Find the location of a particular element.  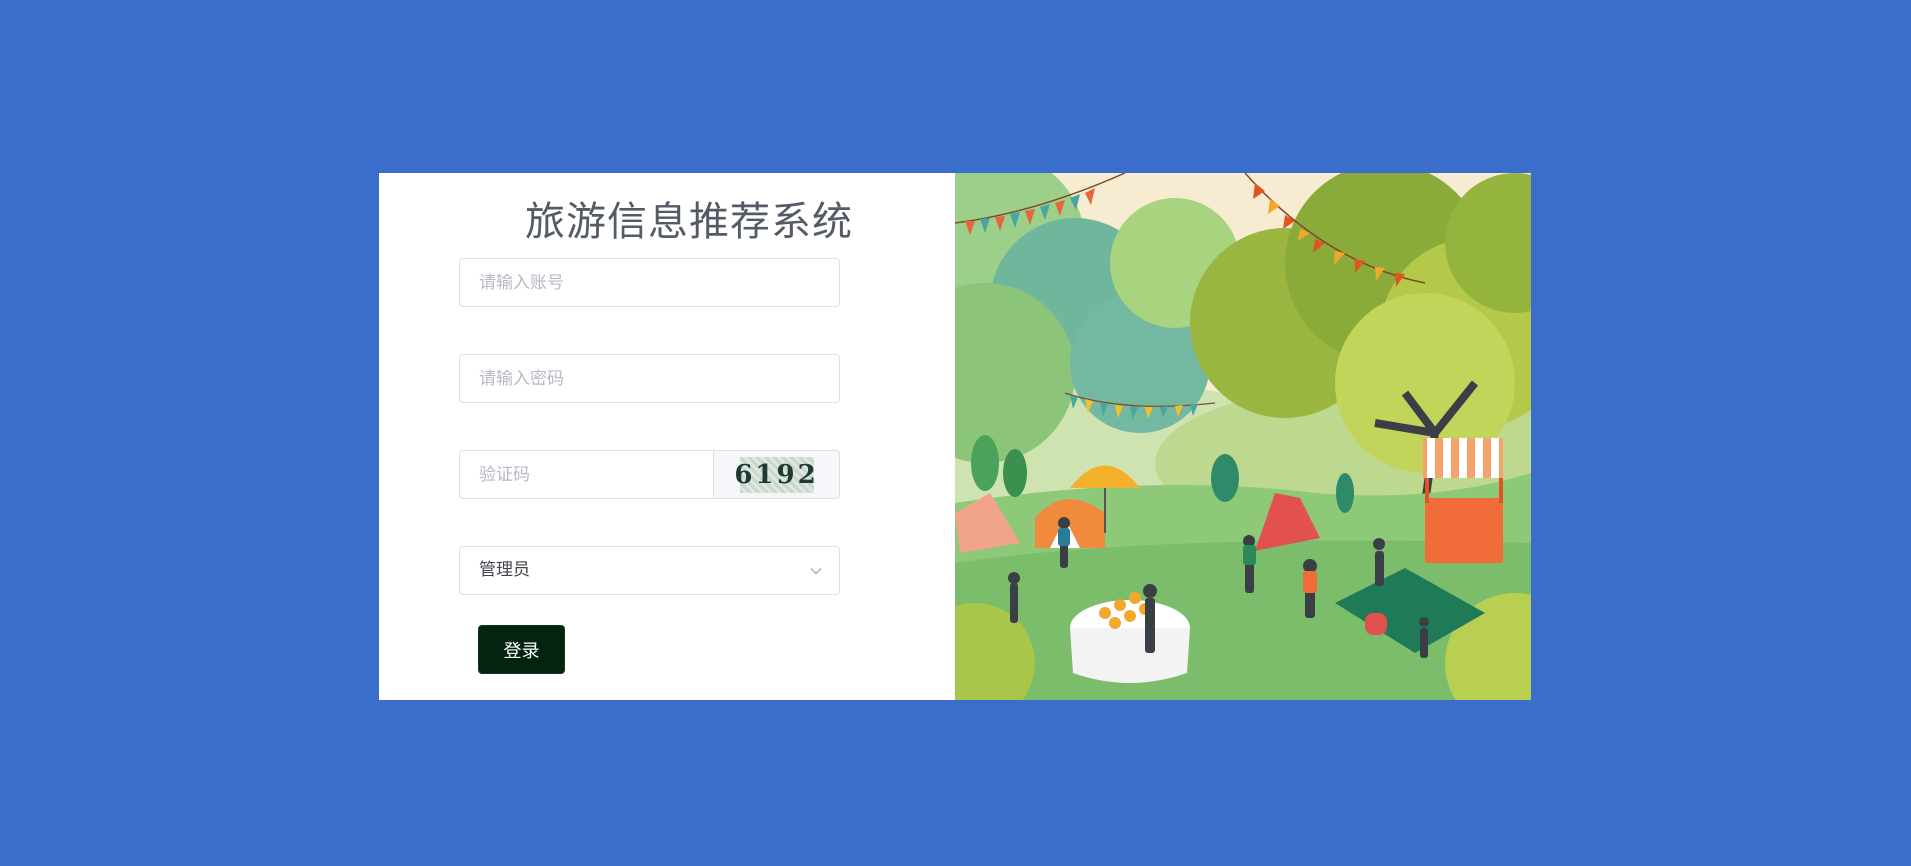

captcha-image: 6192 is located at coordinates (775, 474).